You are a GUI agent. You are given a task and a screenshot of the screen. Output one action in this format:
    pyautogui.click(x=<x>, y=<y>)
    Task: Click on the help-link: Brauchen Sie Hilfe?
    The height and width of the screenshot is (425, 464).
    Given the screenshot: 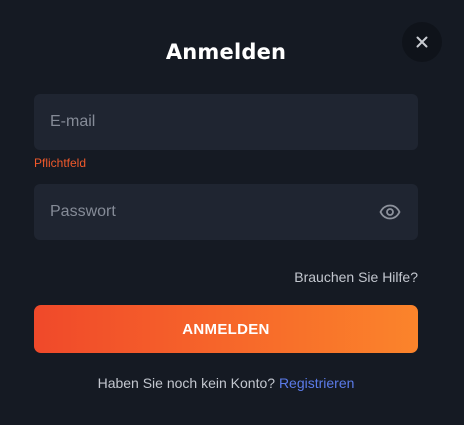 What is the action you would take?
    pyautogui.click(x=356, y=277)
    